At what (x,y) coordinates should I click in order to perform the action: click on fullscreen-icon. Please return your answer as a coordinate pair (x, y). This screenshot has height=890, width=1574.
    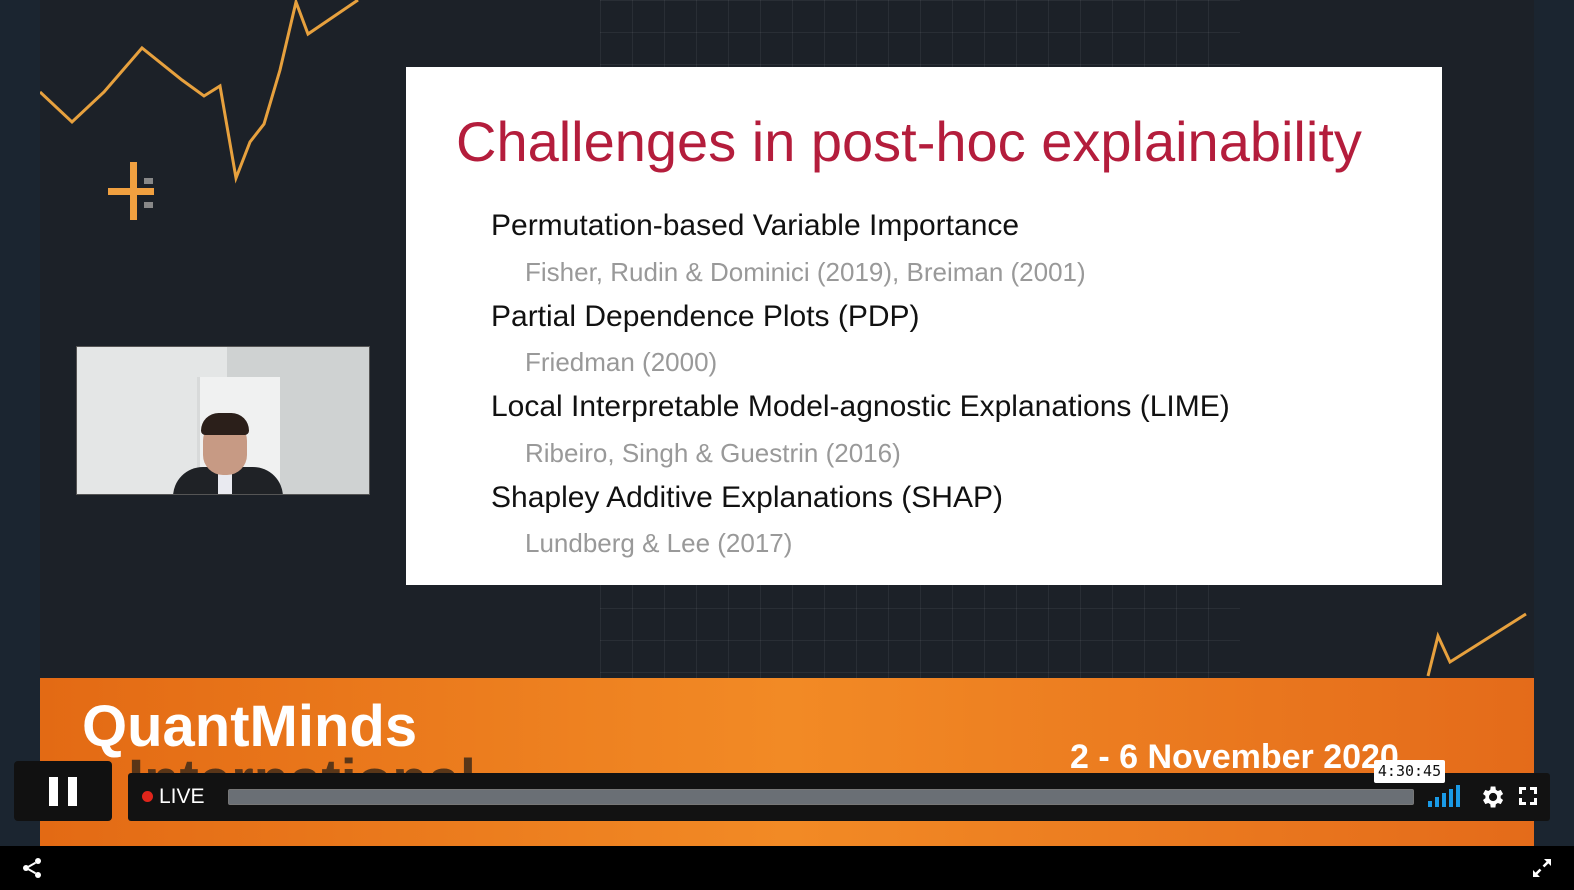
    Looking at the image, I should click on (1528, 796).